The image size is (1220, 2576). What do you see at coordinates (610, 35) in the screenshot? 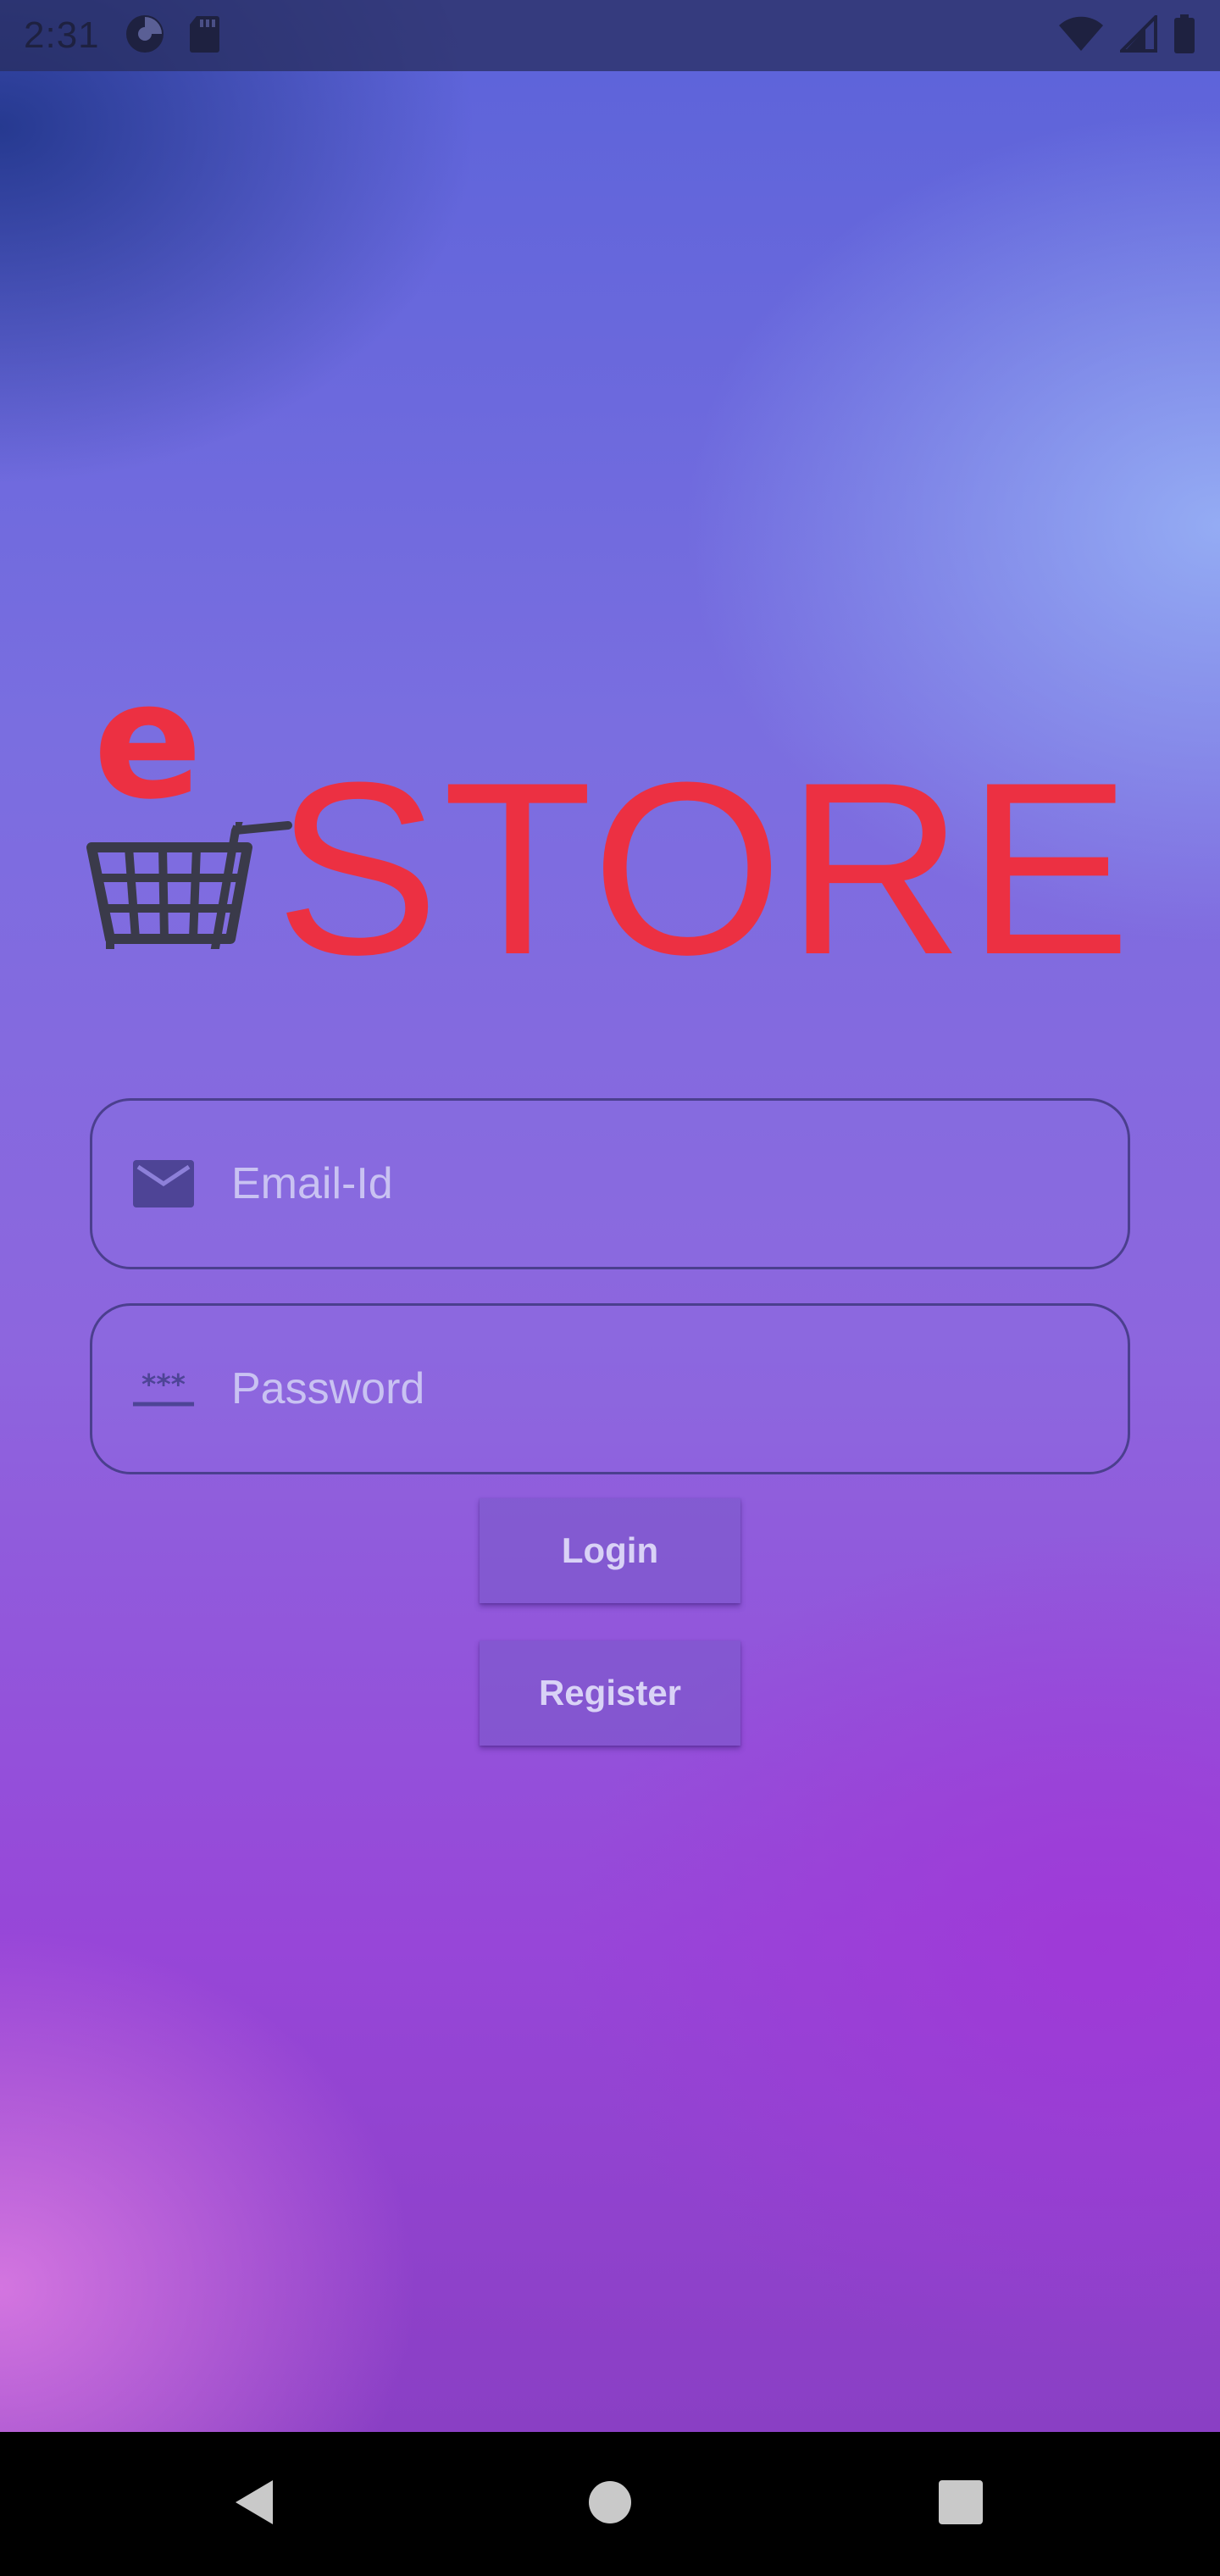
I see `status-bar: 2:31` at bounding box center [610, 35].